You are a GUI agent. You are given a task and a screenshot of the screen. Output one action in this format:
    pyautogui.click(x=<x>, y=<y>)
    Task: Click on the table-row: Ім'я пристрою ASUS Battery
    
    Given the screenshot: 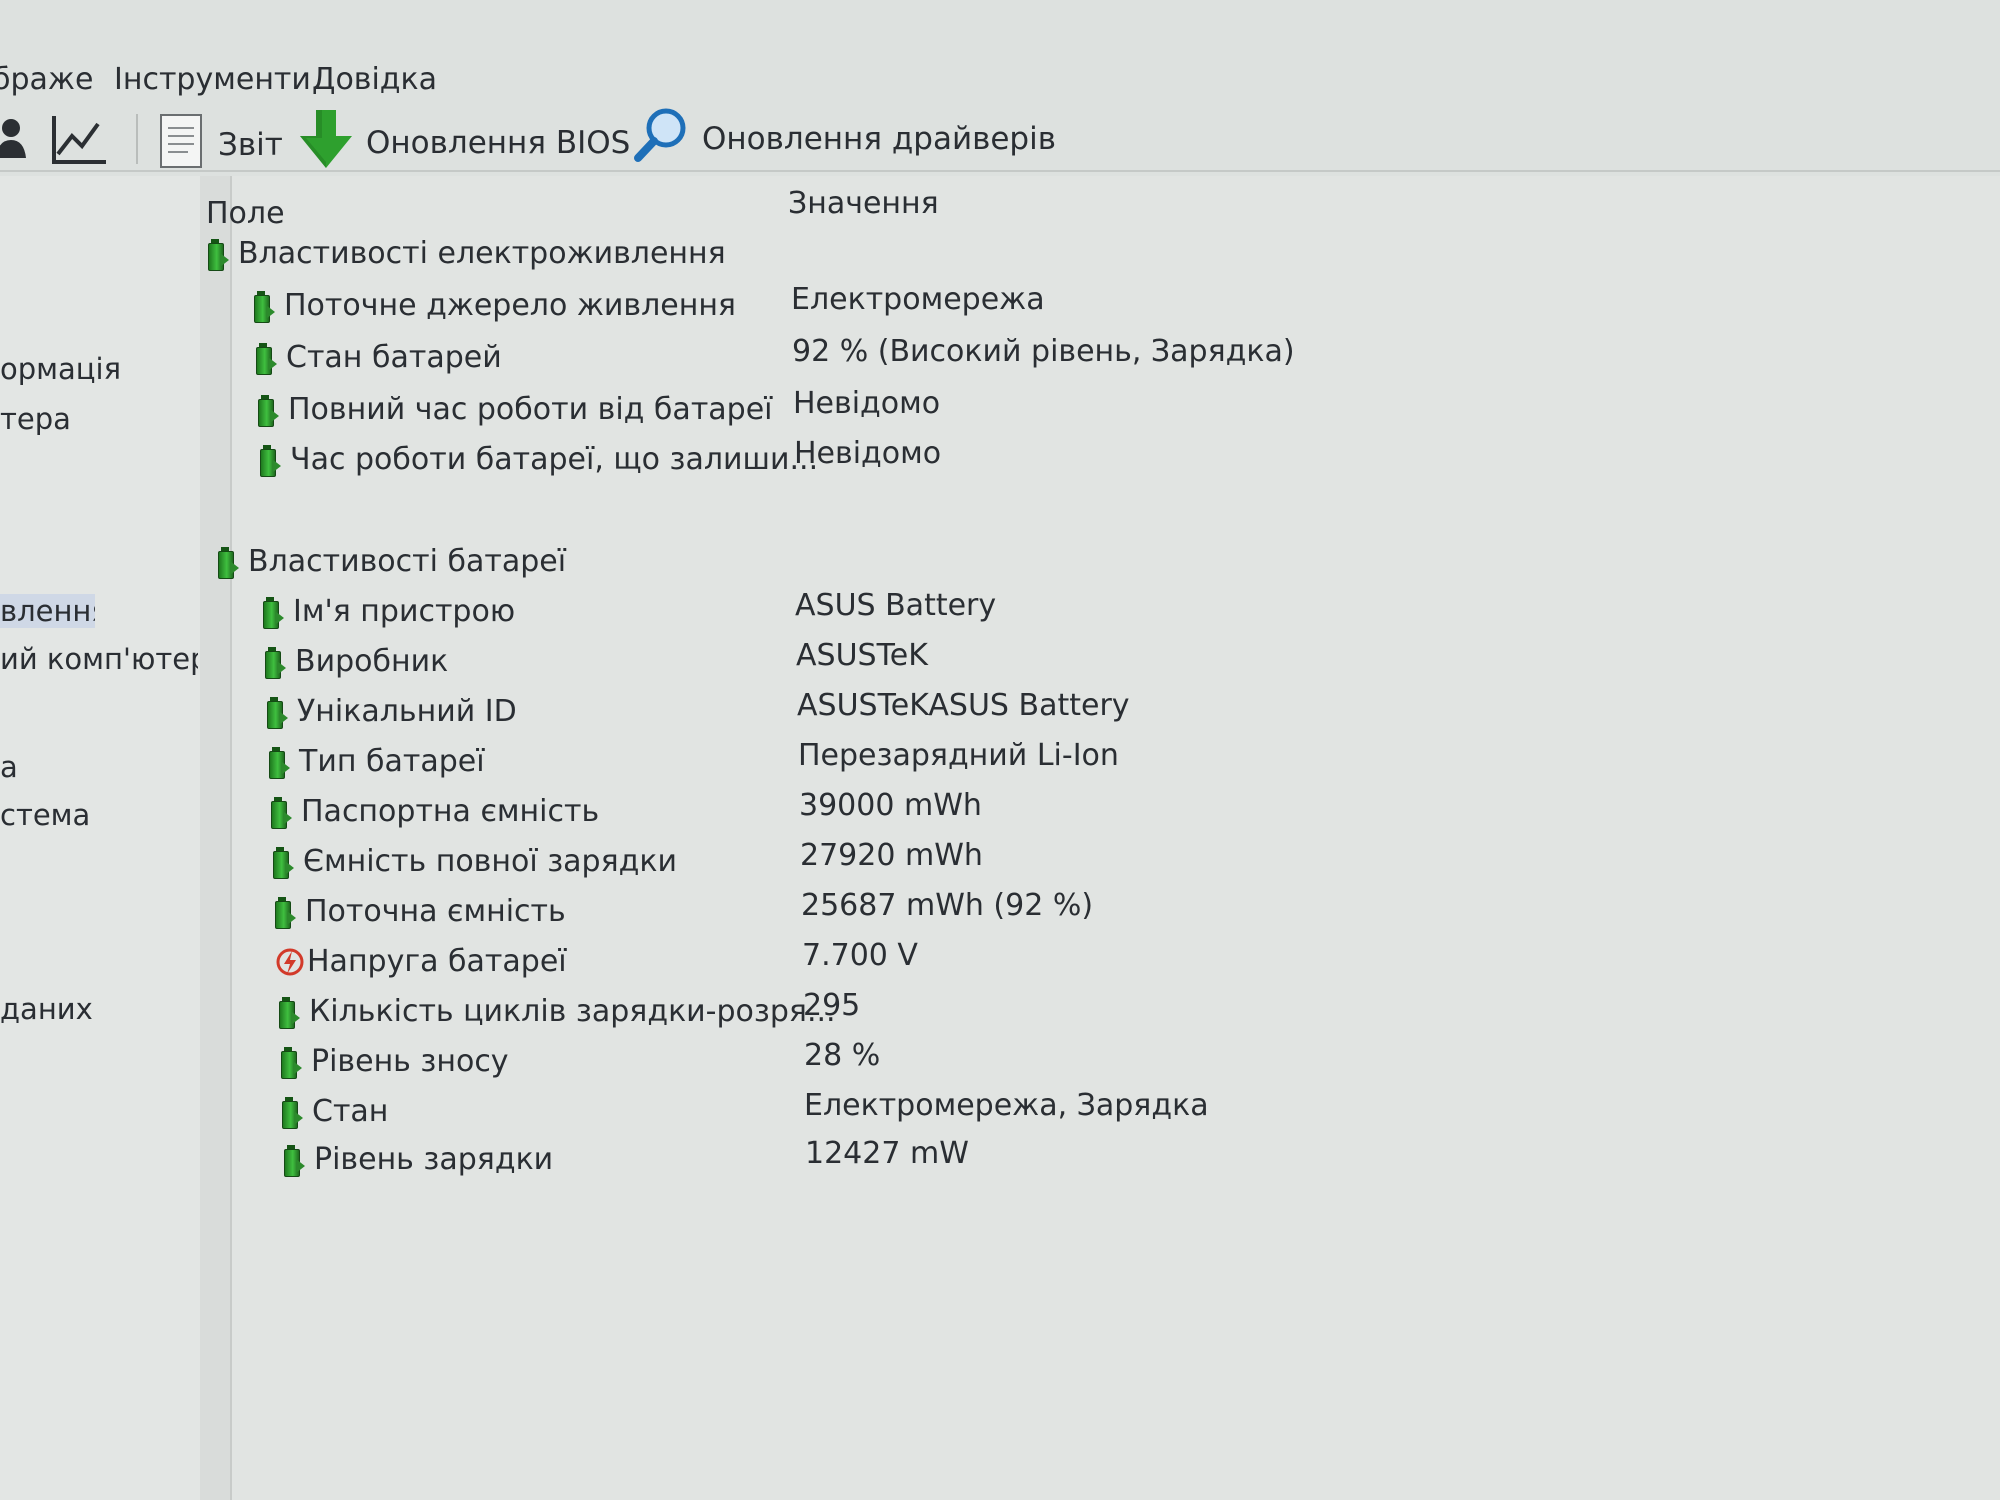 What is the action you would take?
    pyautogui.click(x=1000, y=615)
    